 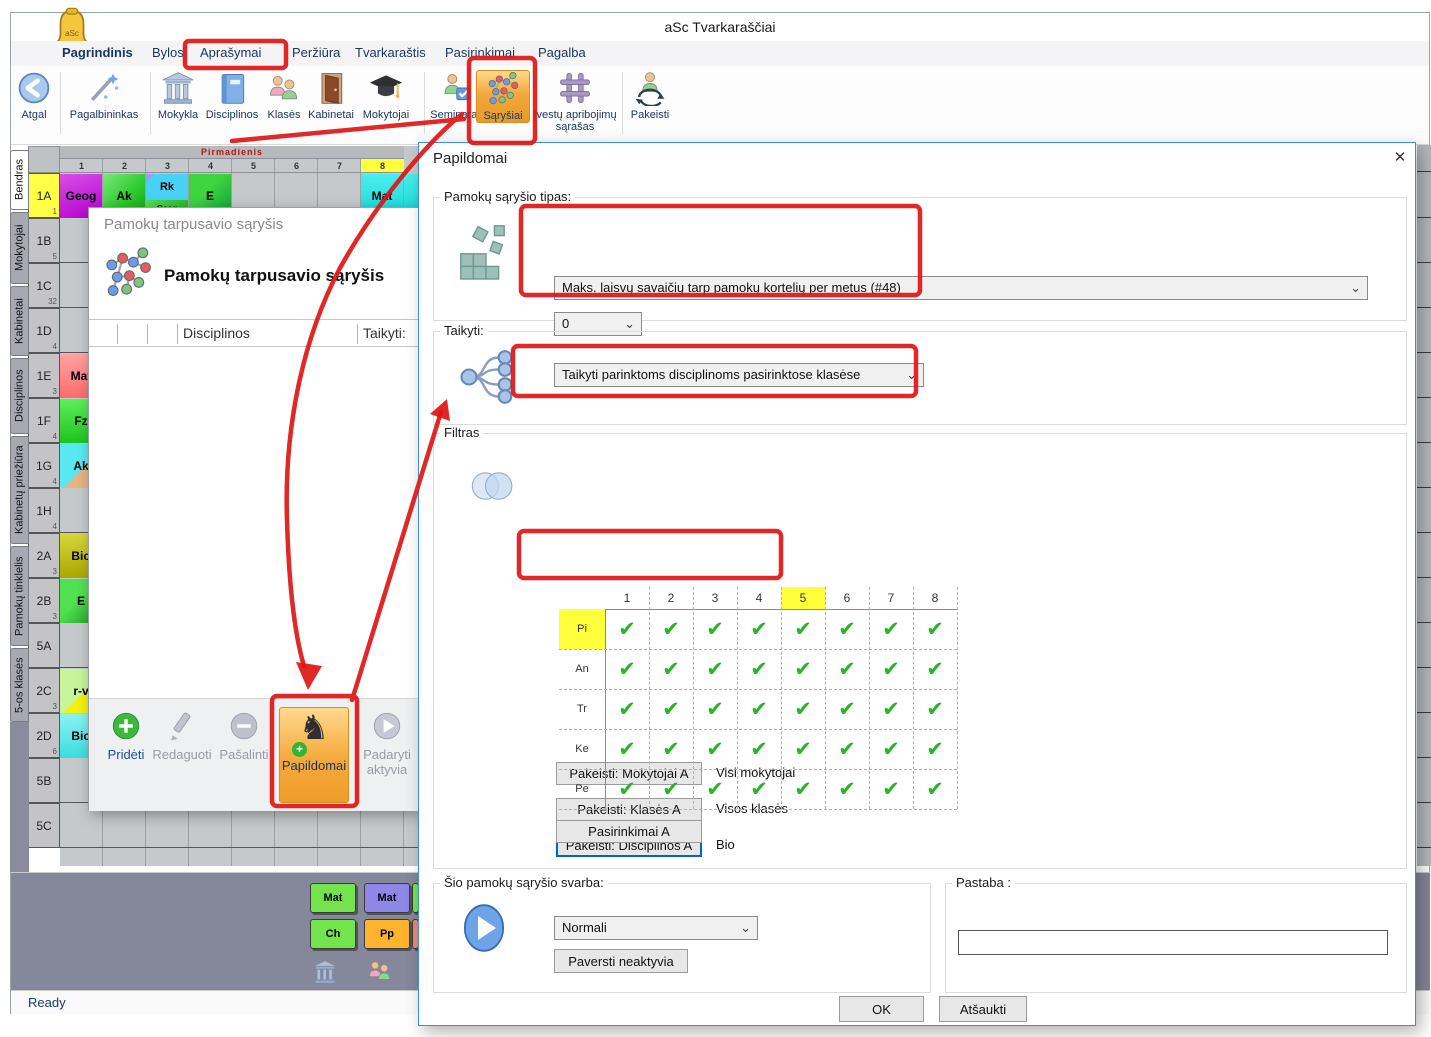 What do you see at coordinates (390, 52) in the screenshot?
I see `menu-item-tvarkaraštis: Tvarkaraštis` at bounding box center [390, 52].